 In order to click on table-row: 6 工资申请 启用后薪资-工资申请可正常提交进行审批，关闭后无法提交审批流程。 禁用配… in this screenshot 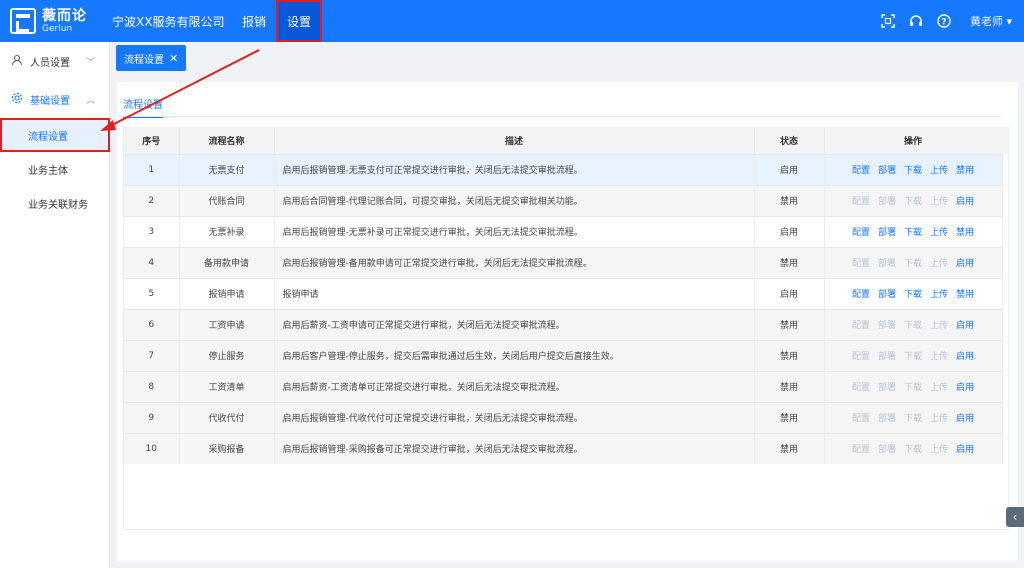, I will do `click(563, 324)`.